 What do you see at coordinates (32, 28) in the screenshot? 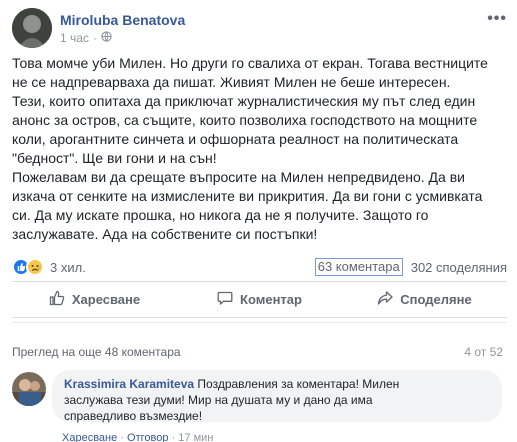
I see `author-avatar` at bounding box center [32, 28].